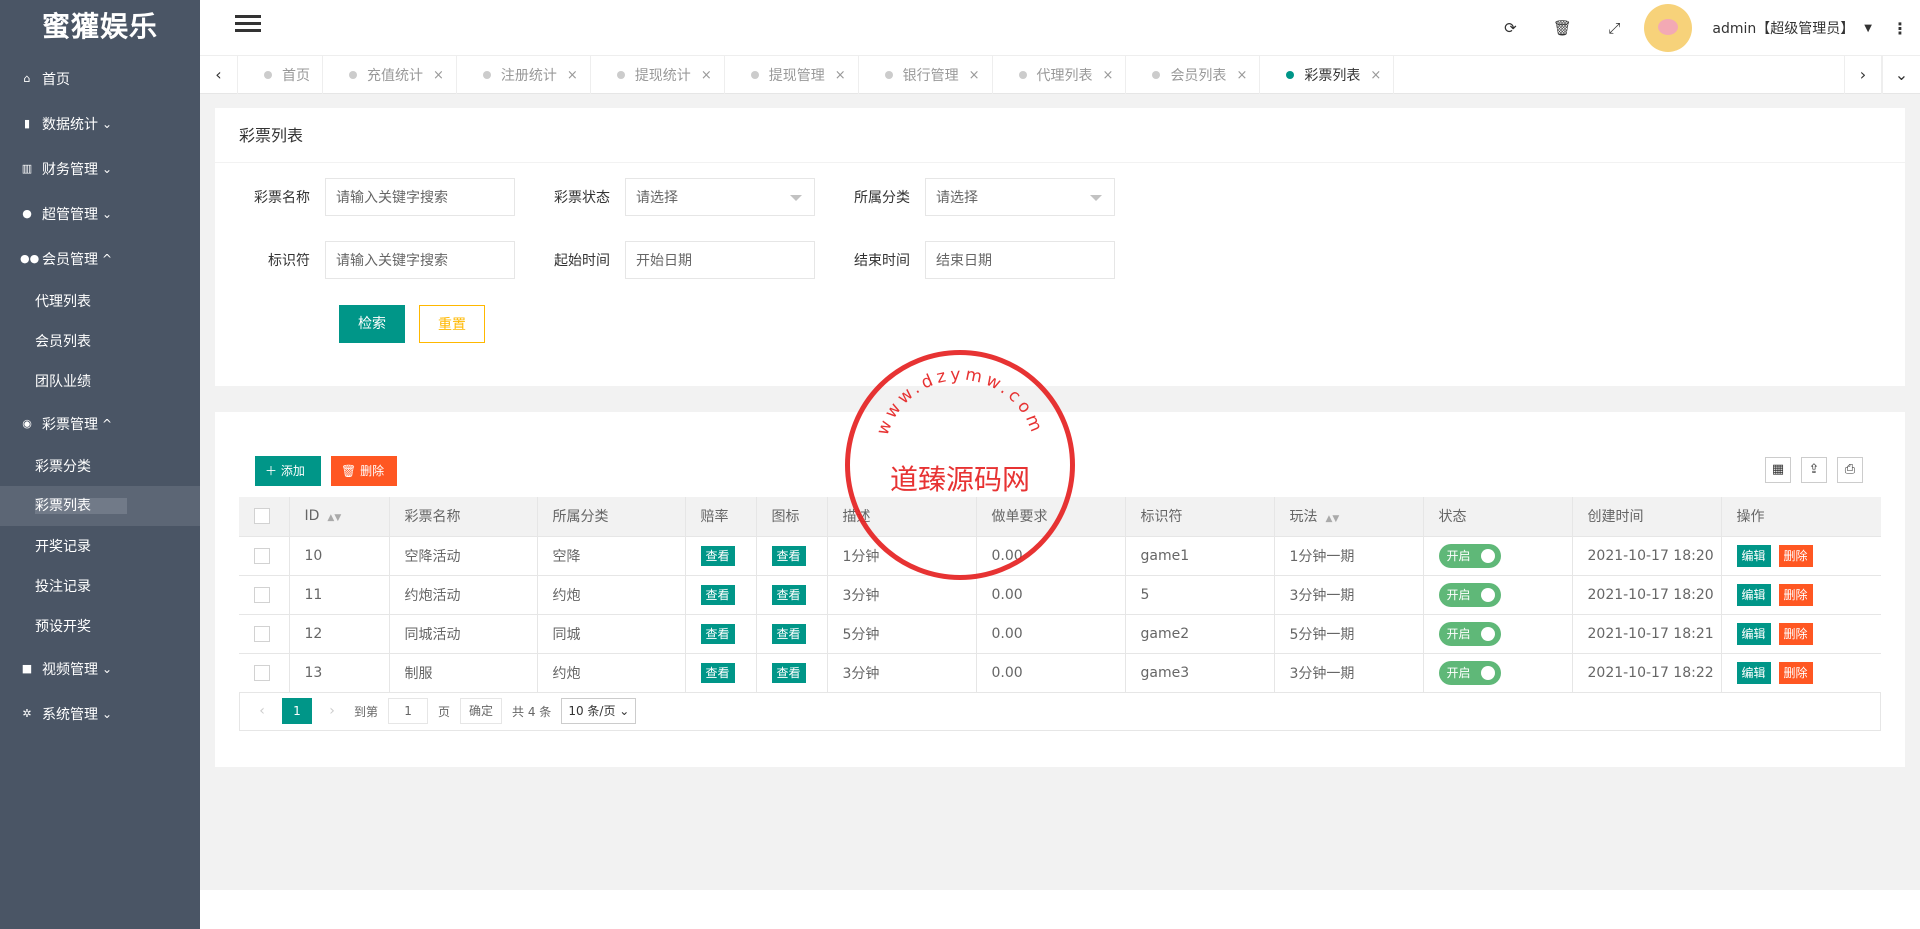  What do you see at coordinates (248, 27) in the screenshot?
I see `menu-toggle-icon` at bounding box center [248, 27].